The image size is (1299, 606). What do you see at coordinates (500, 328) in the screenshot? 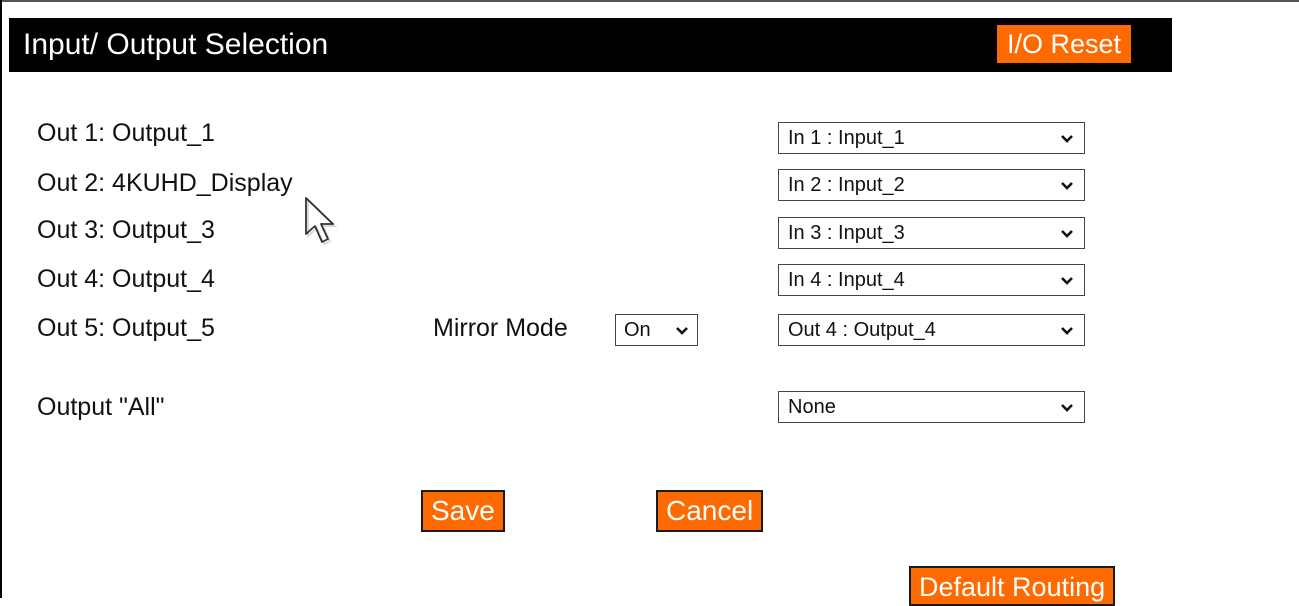
I see `mirror-mode-label: Mirror Mode` at bounding box center [500, 328].